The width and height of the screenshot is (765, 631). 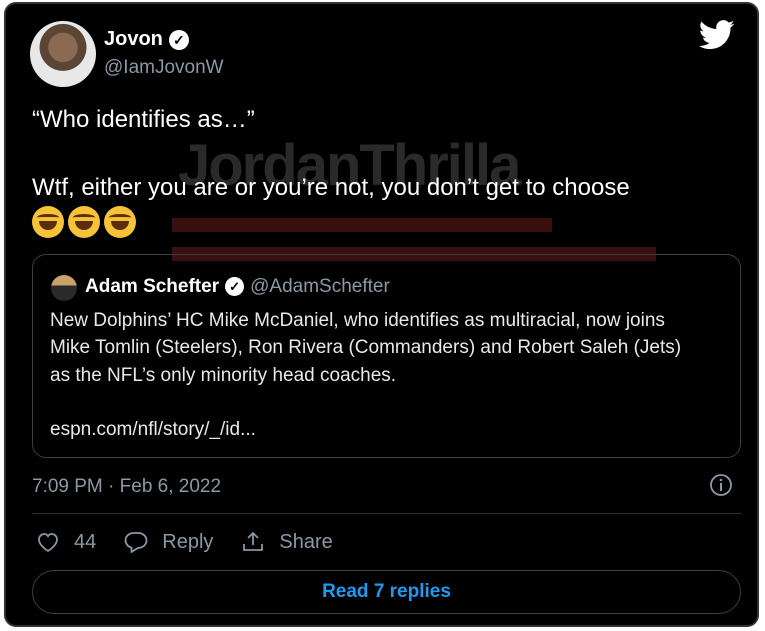 I want to click on share-button: Share, so click(x=287, y=542).